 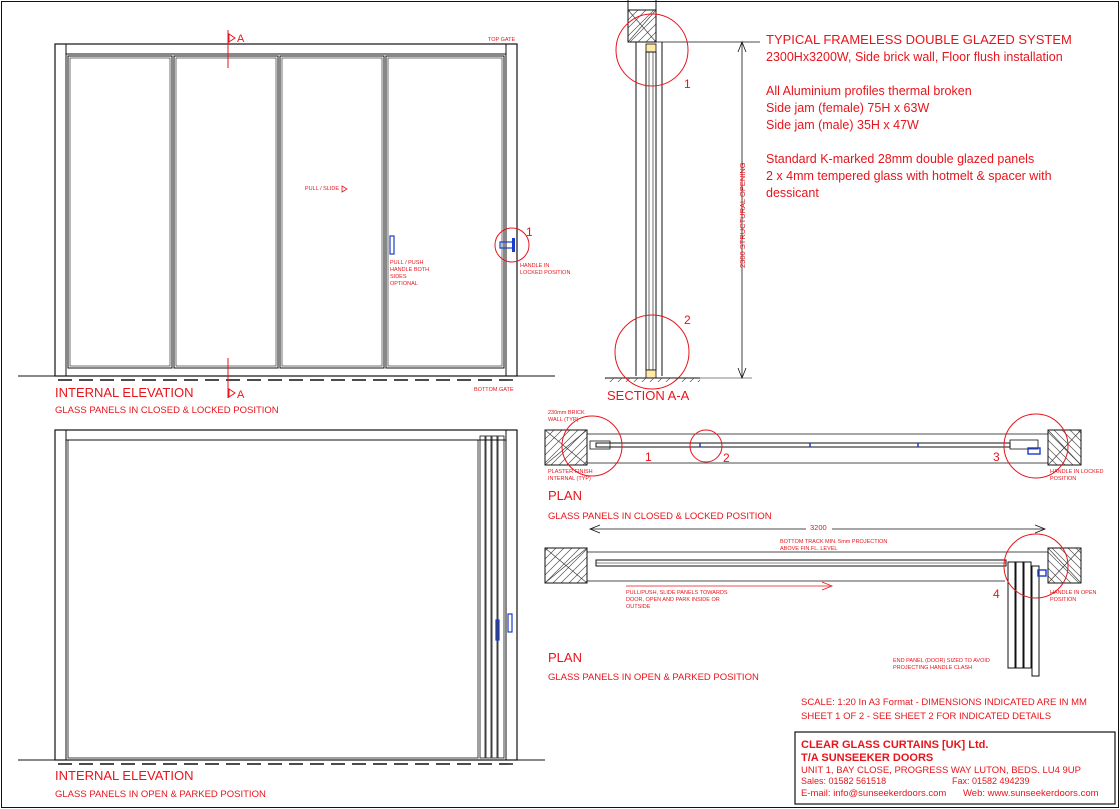 I want to click on svg-text: OUTSIDE, so click(x=638, y=607).